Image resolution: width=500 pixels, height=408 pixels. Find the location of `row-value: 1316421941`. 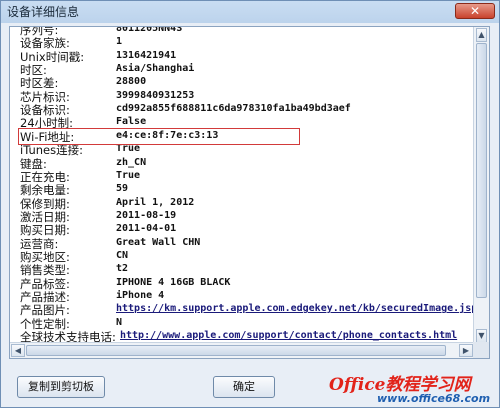

row-value: 1316421941 is located at coordinates (146, 55).